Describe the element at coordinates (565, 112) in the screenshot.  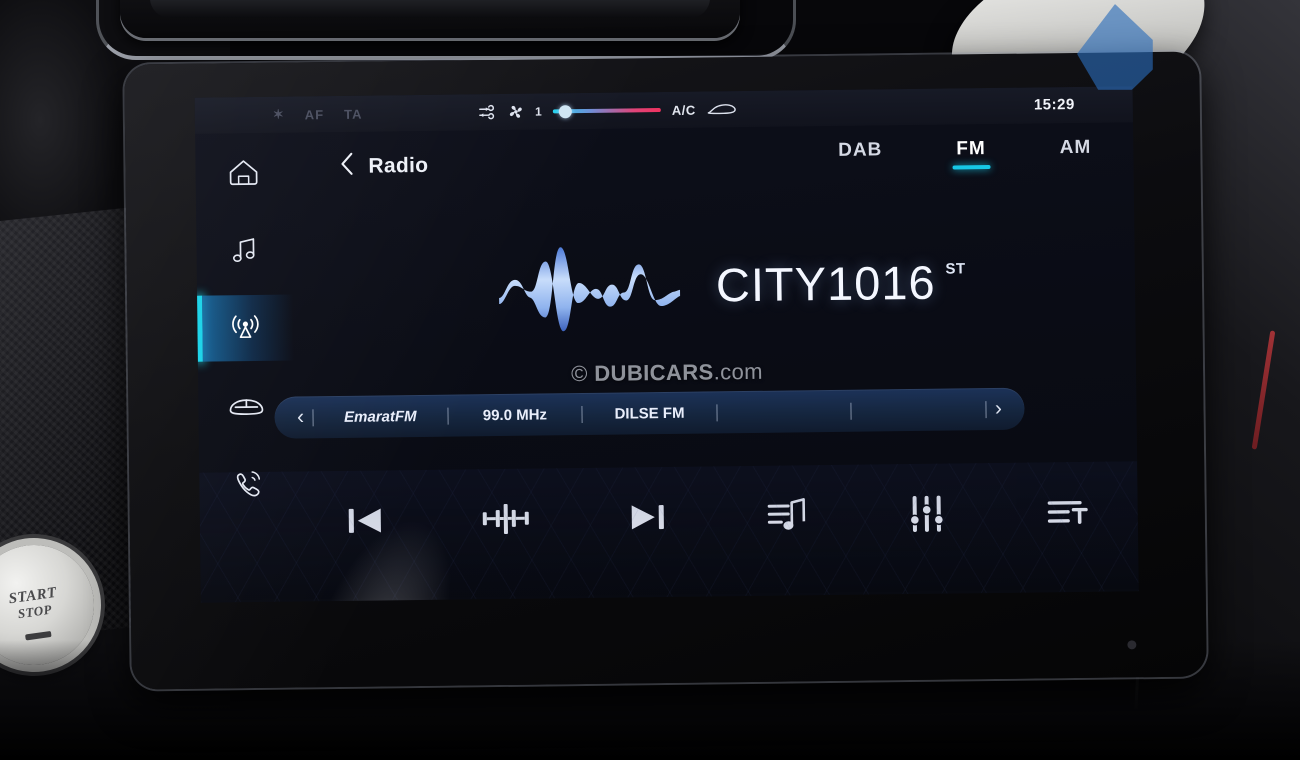
I see `temperature-slider-knob` at that location.